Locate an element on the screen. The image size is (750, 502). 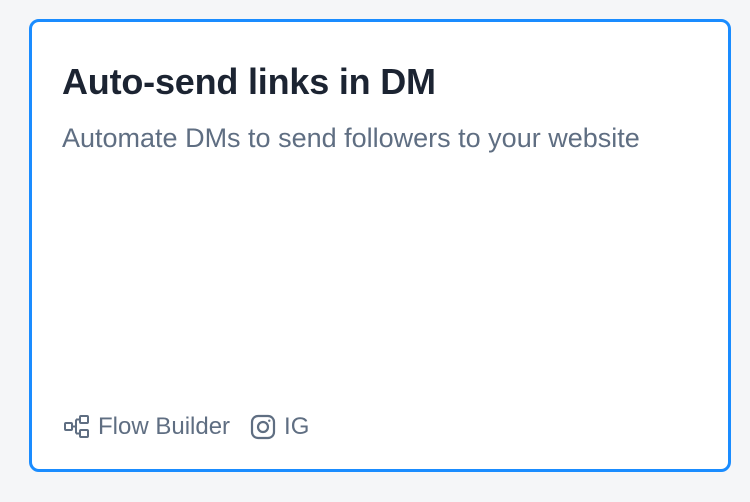
flow-builder-icon is located at coordinates (77, 427).